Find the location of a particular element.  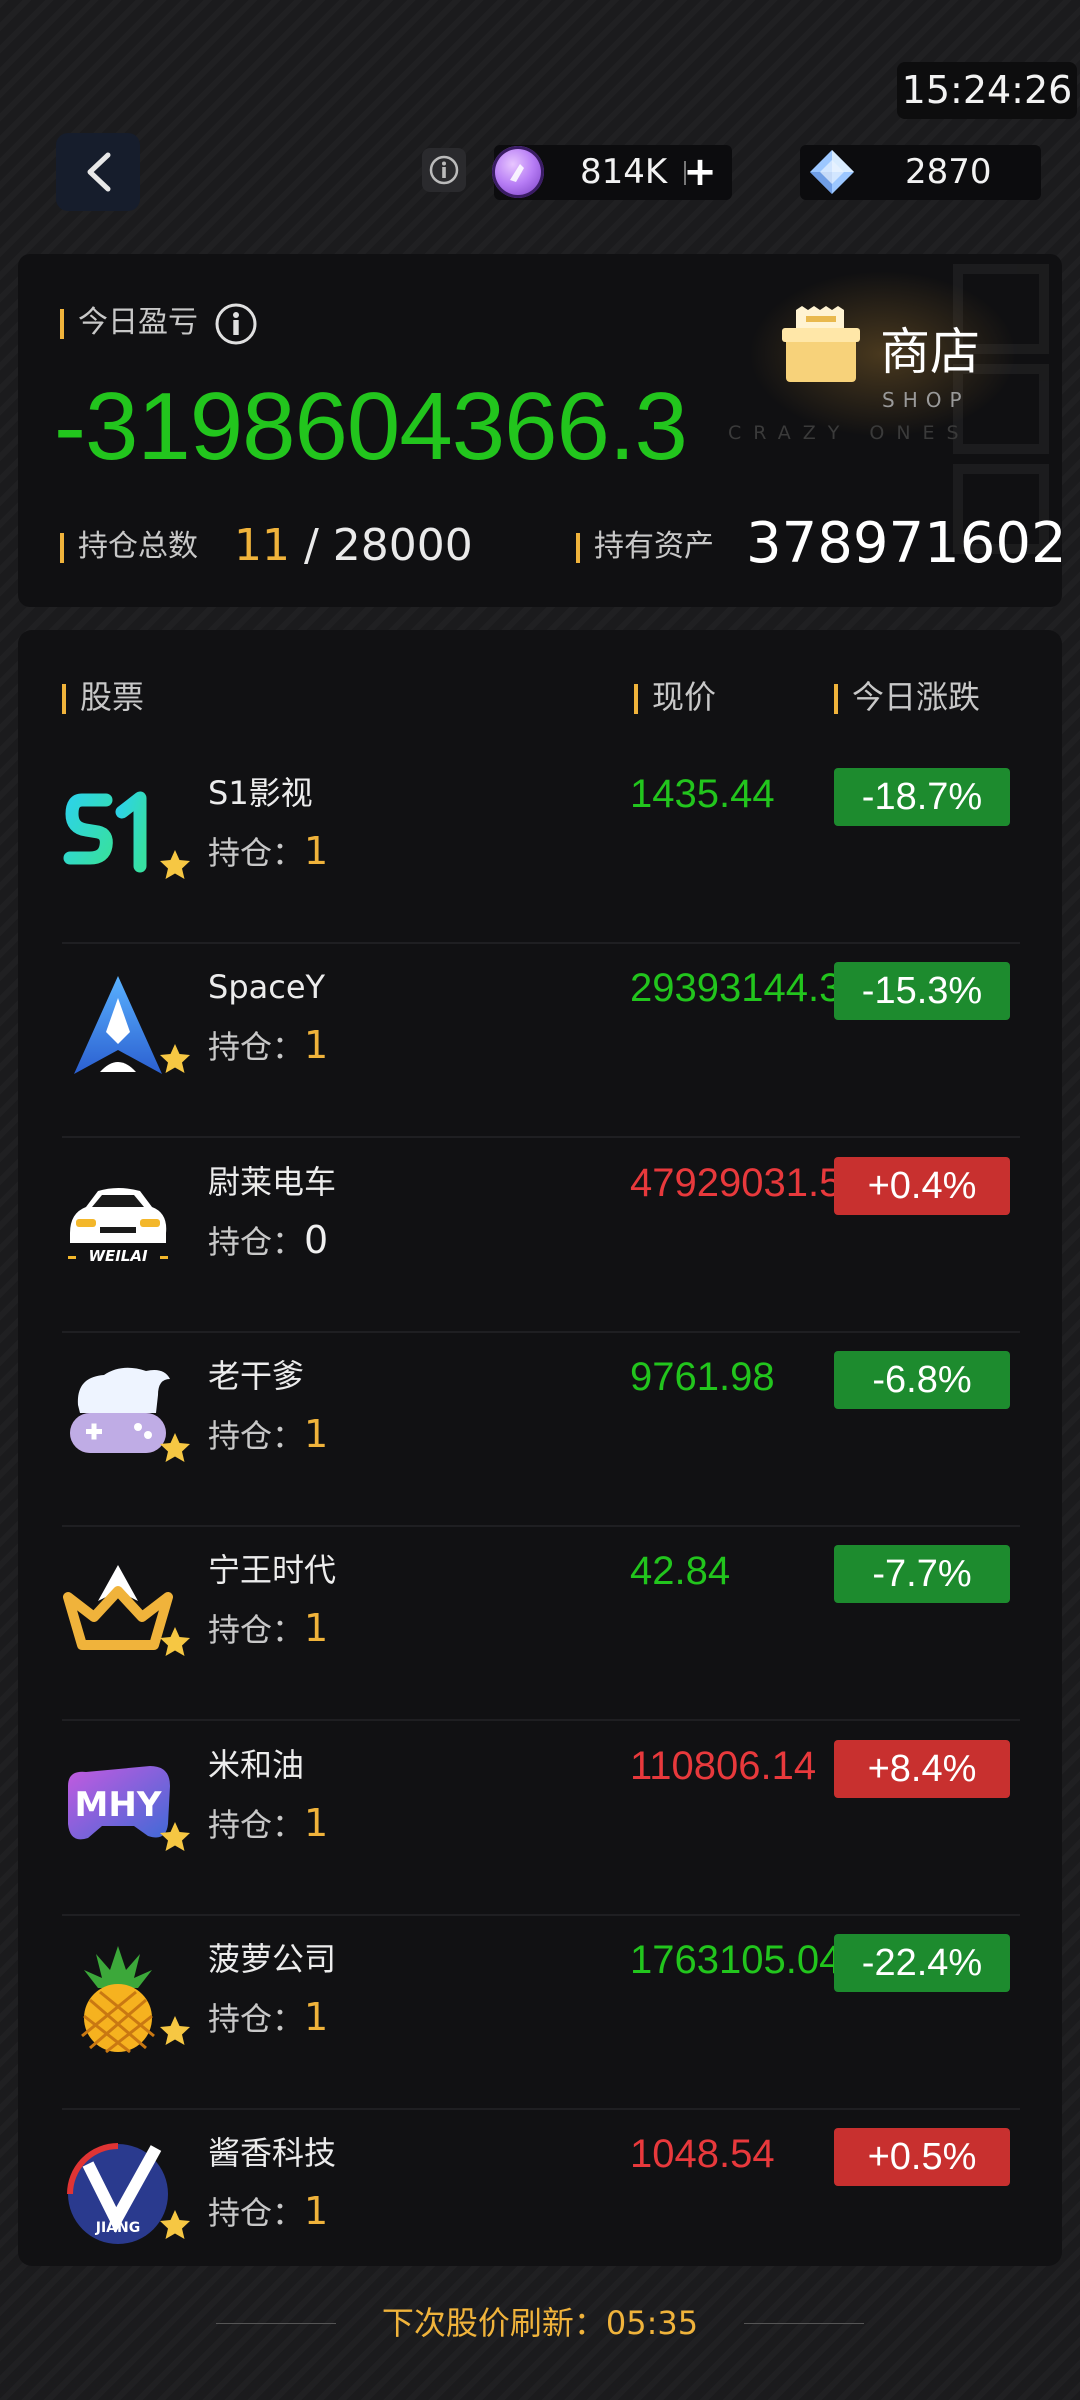

stock-row: SpaceY 持仓：1 29393144.3 -15.3% is located at coordinates (540, 1041).